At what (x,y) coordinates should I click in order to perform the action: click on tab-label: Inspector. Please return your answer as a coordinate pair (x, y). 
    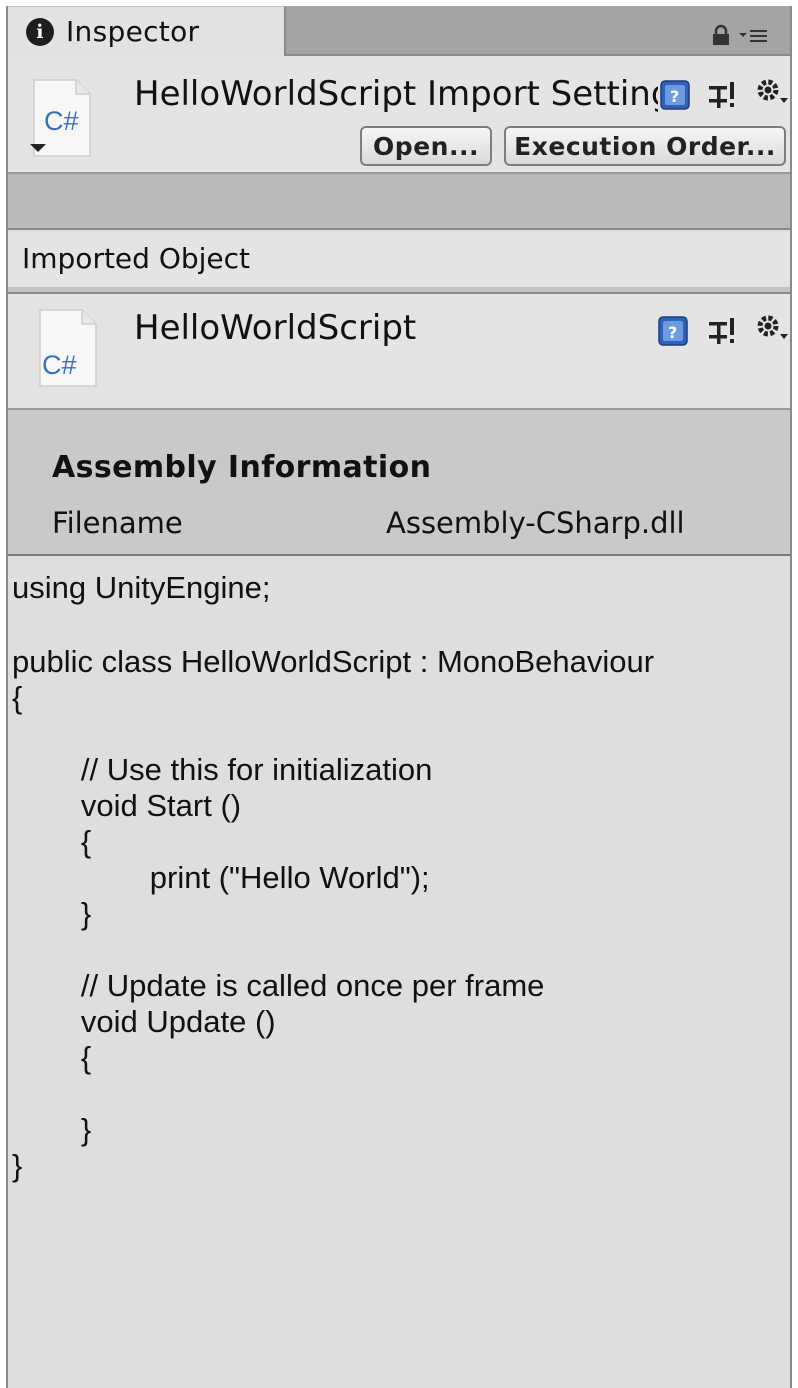
    Looking at the image, I should click on (133, 31).